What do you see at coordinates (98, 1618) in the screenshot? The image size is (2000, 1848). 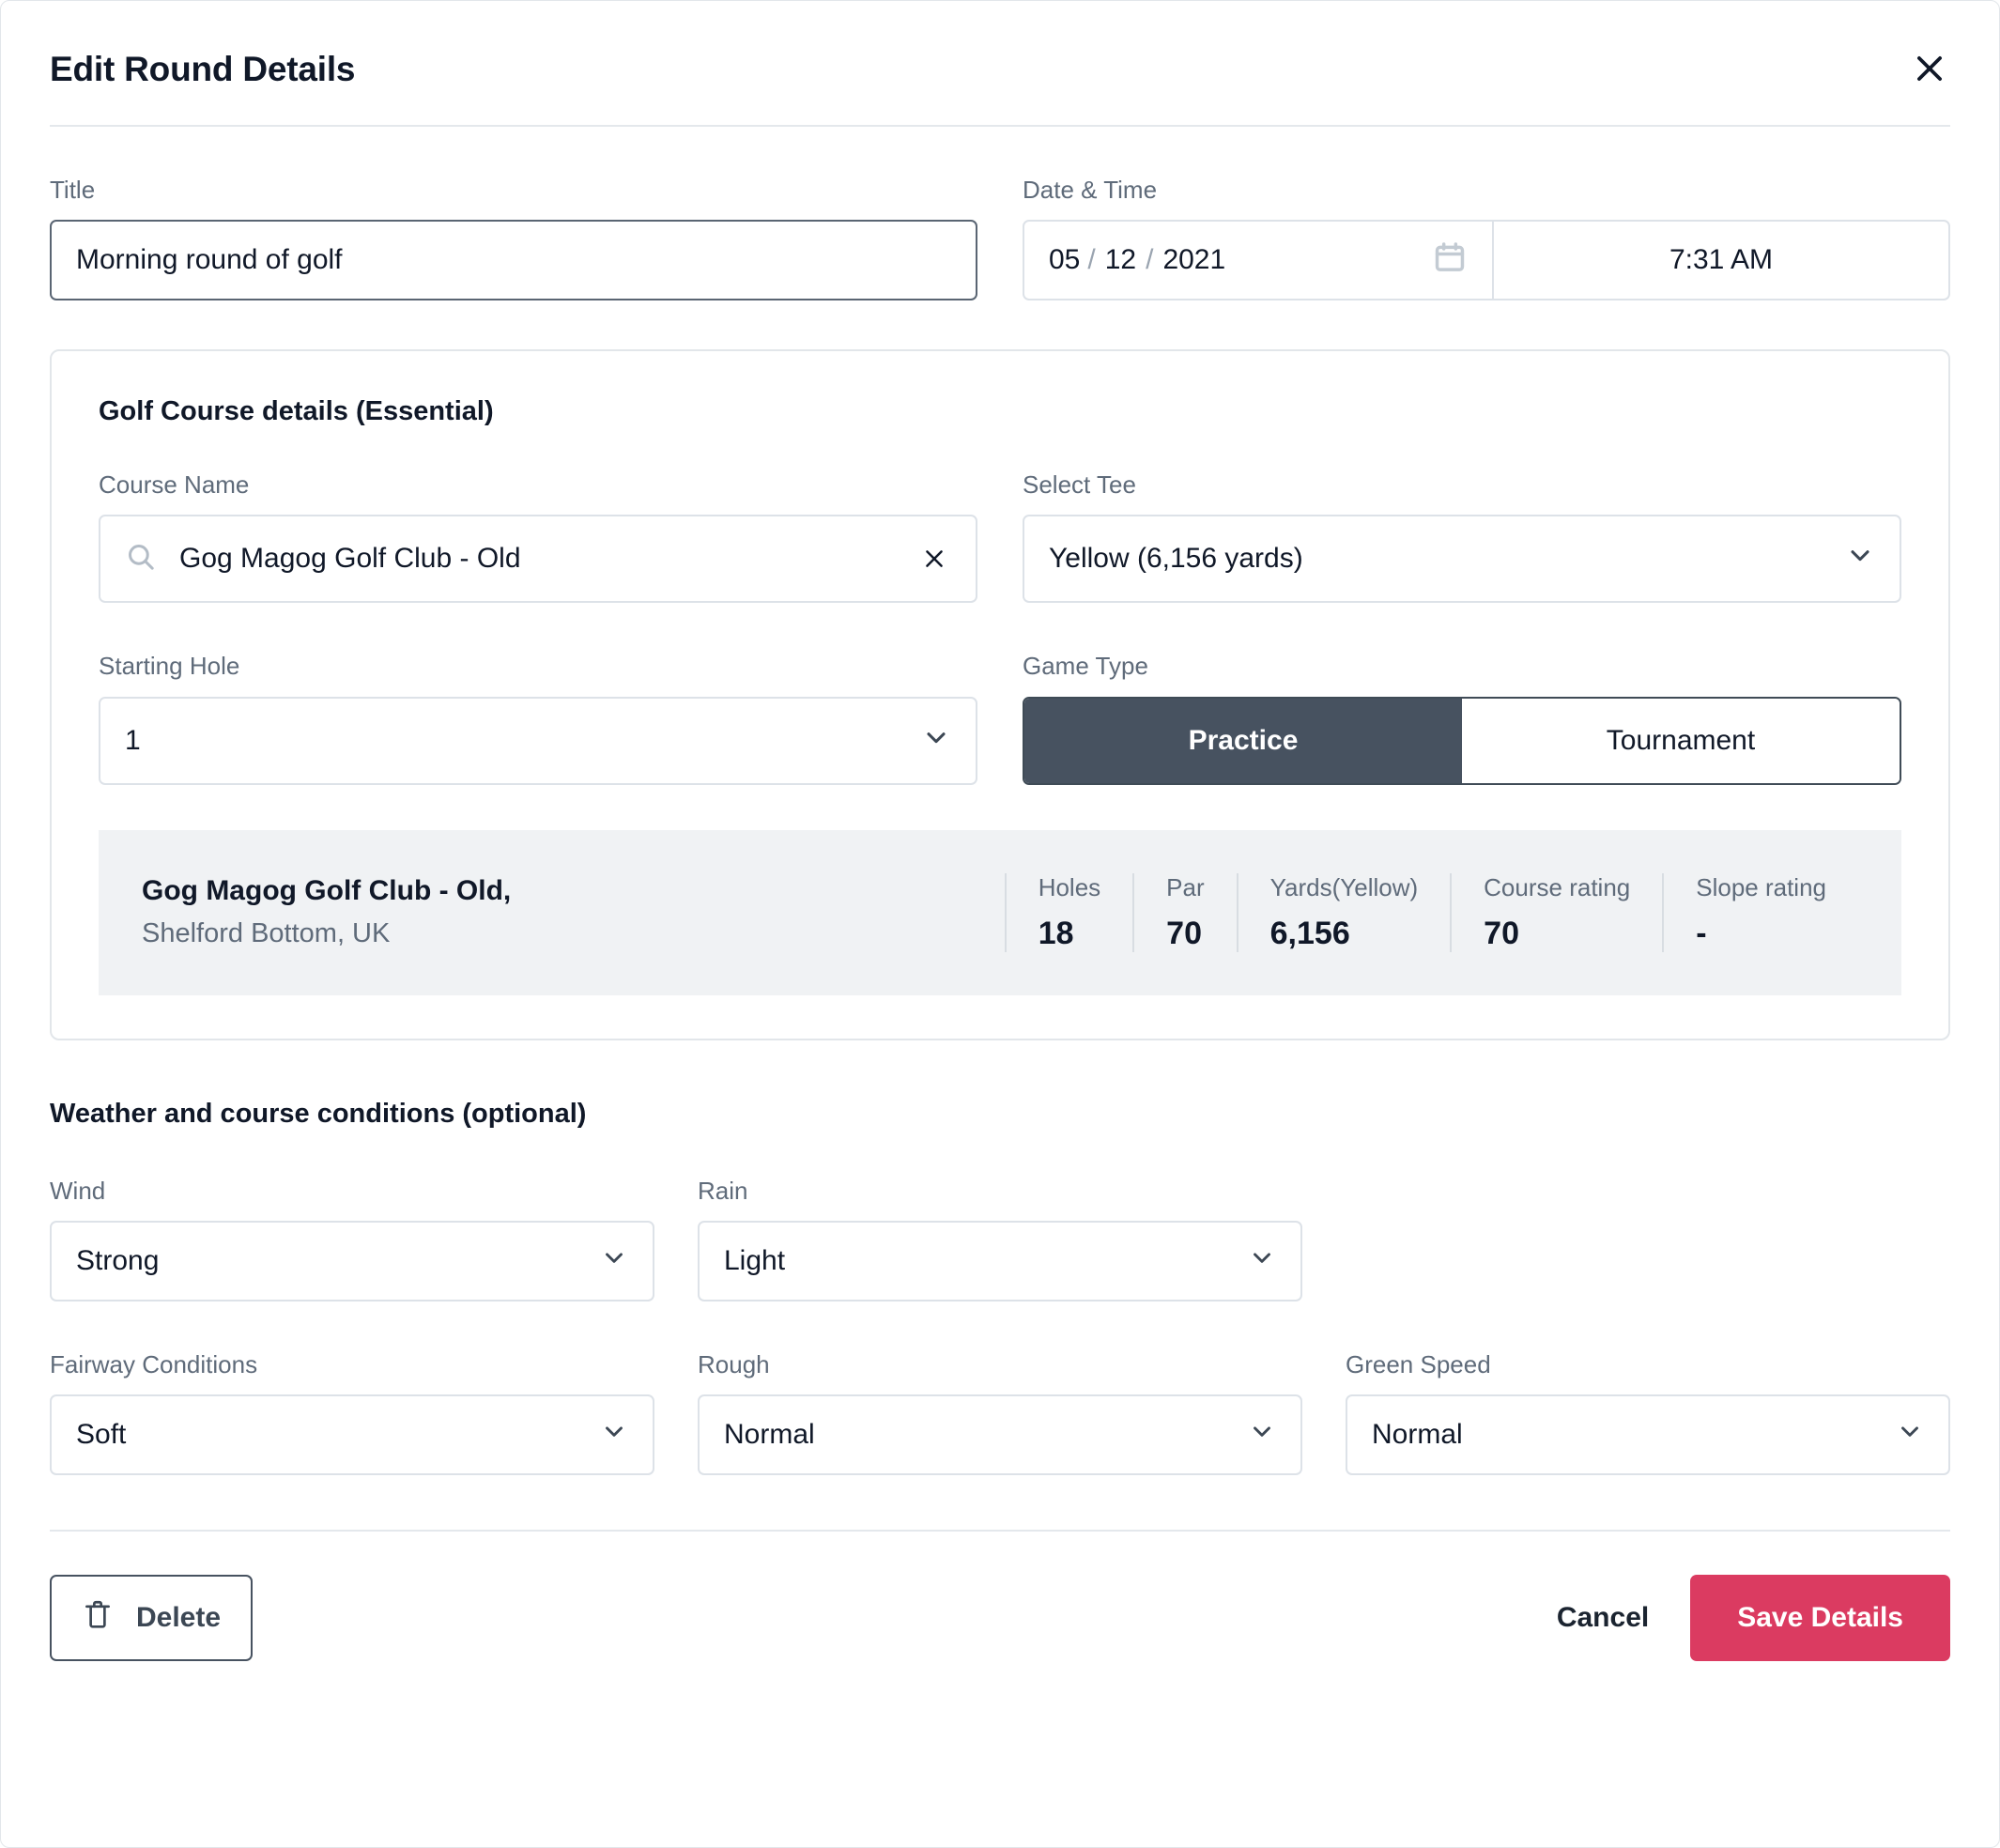 I see `trash-icon` at bounding box center [98, 1618].